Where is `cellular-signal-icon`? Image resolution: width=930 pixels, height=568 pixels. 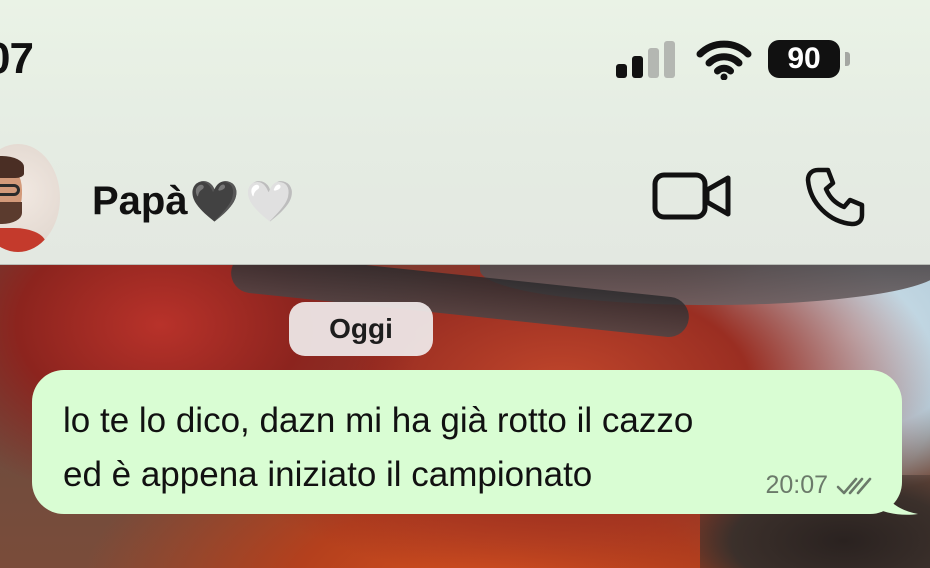 cellular-signal-icon is located at coordinates (646, 59).